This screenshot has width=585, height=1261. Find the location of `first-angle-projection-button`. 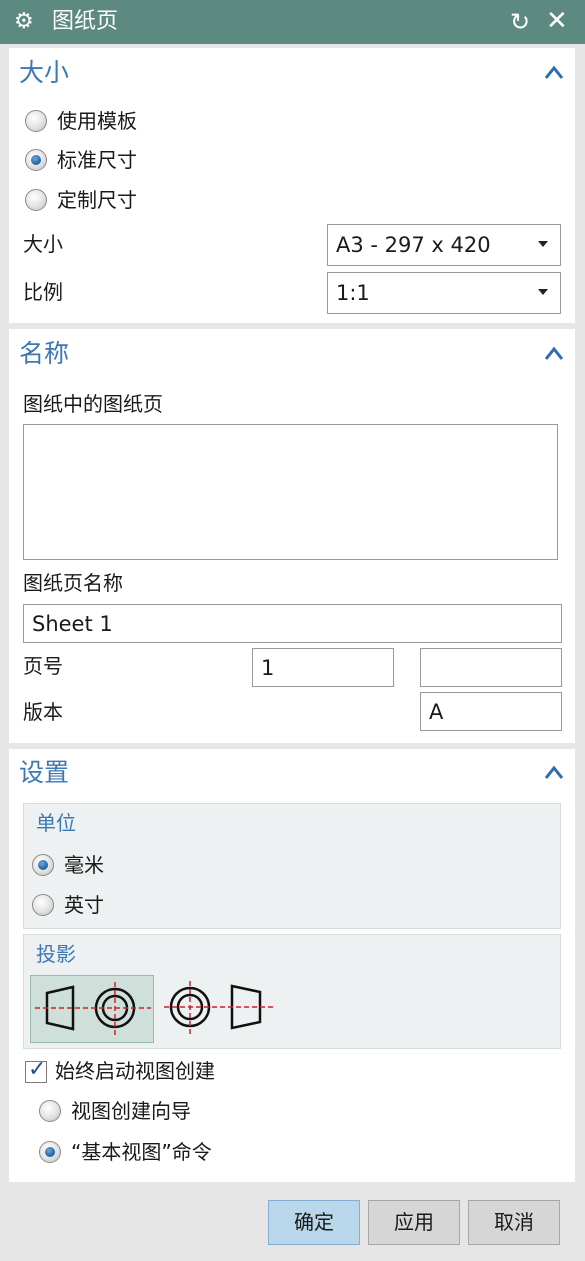

first-angle-projection-button is located at coordinates (92, 1009).